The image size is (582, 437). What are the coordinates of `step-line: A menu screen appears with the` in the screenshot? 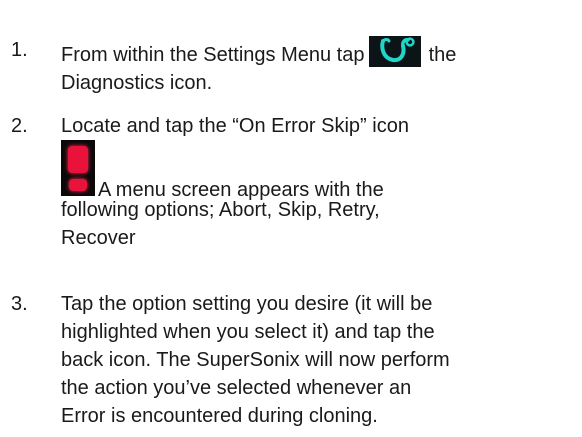 It's located at (318, 170).